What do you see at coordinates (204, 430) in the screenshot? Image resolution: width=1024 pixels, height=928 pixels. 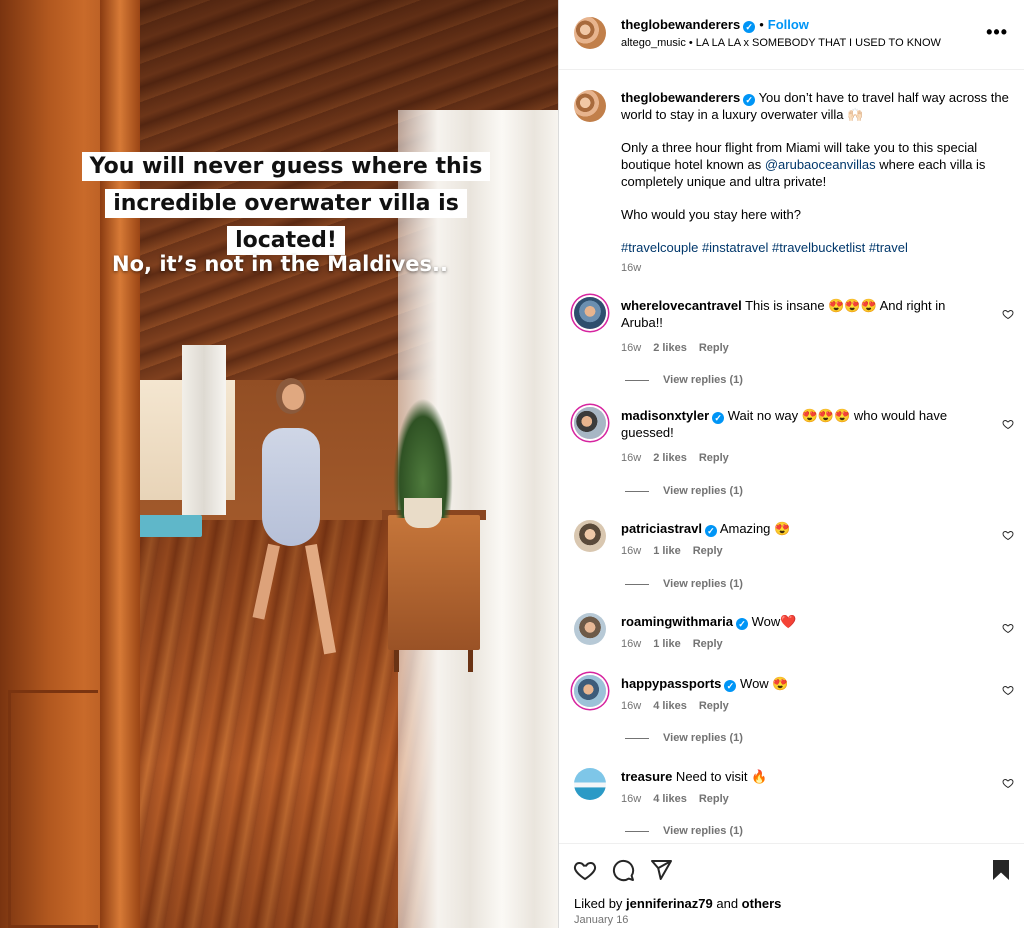 I see `curtain` at bounding box center [204, 430].